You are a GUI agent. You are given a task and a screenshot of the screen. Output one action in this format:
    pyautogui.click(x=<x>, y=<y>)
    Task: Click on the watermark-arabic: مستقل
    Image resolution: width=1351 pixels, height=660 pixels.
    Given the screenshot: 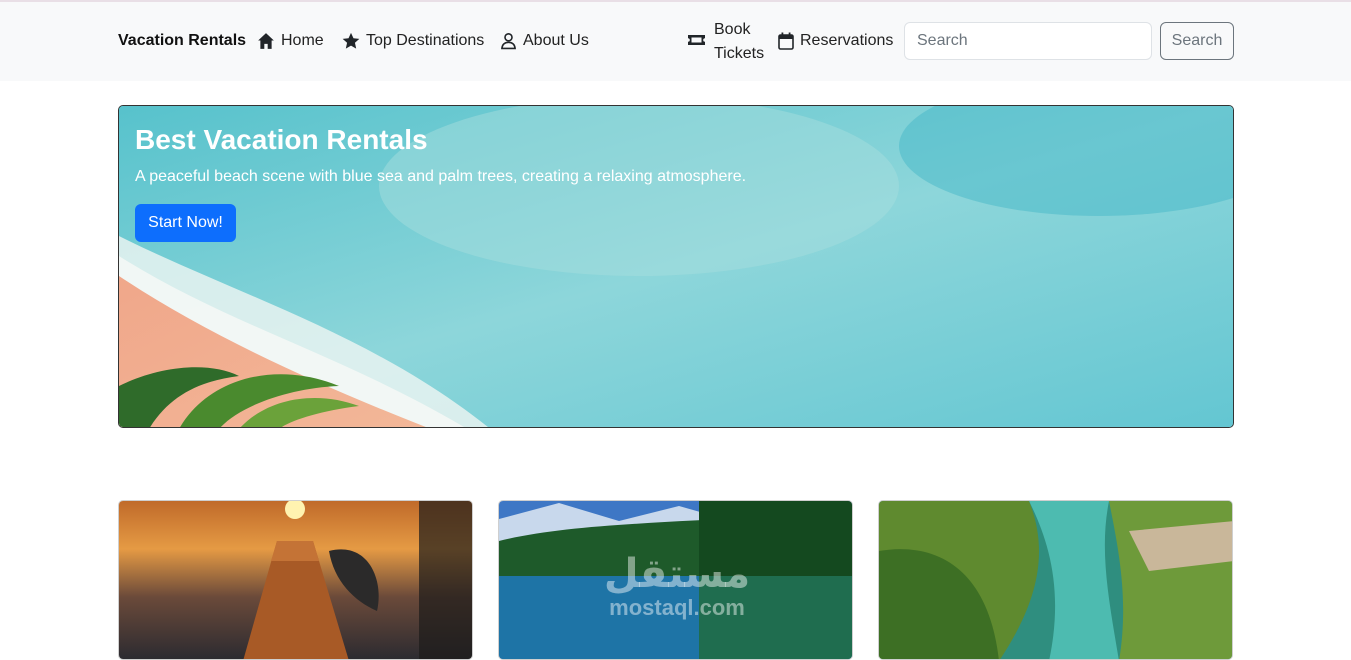 What is the action you would take?
    pyautogui.click(x=677, y=574)
    